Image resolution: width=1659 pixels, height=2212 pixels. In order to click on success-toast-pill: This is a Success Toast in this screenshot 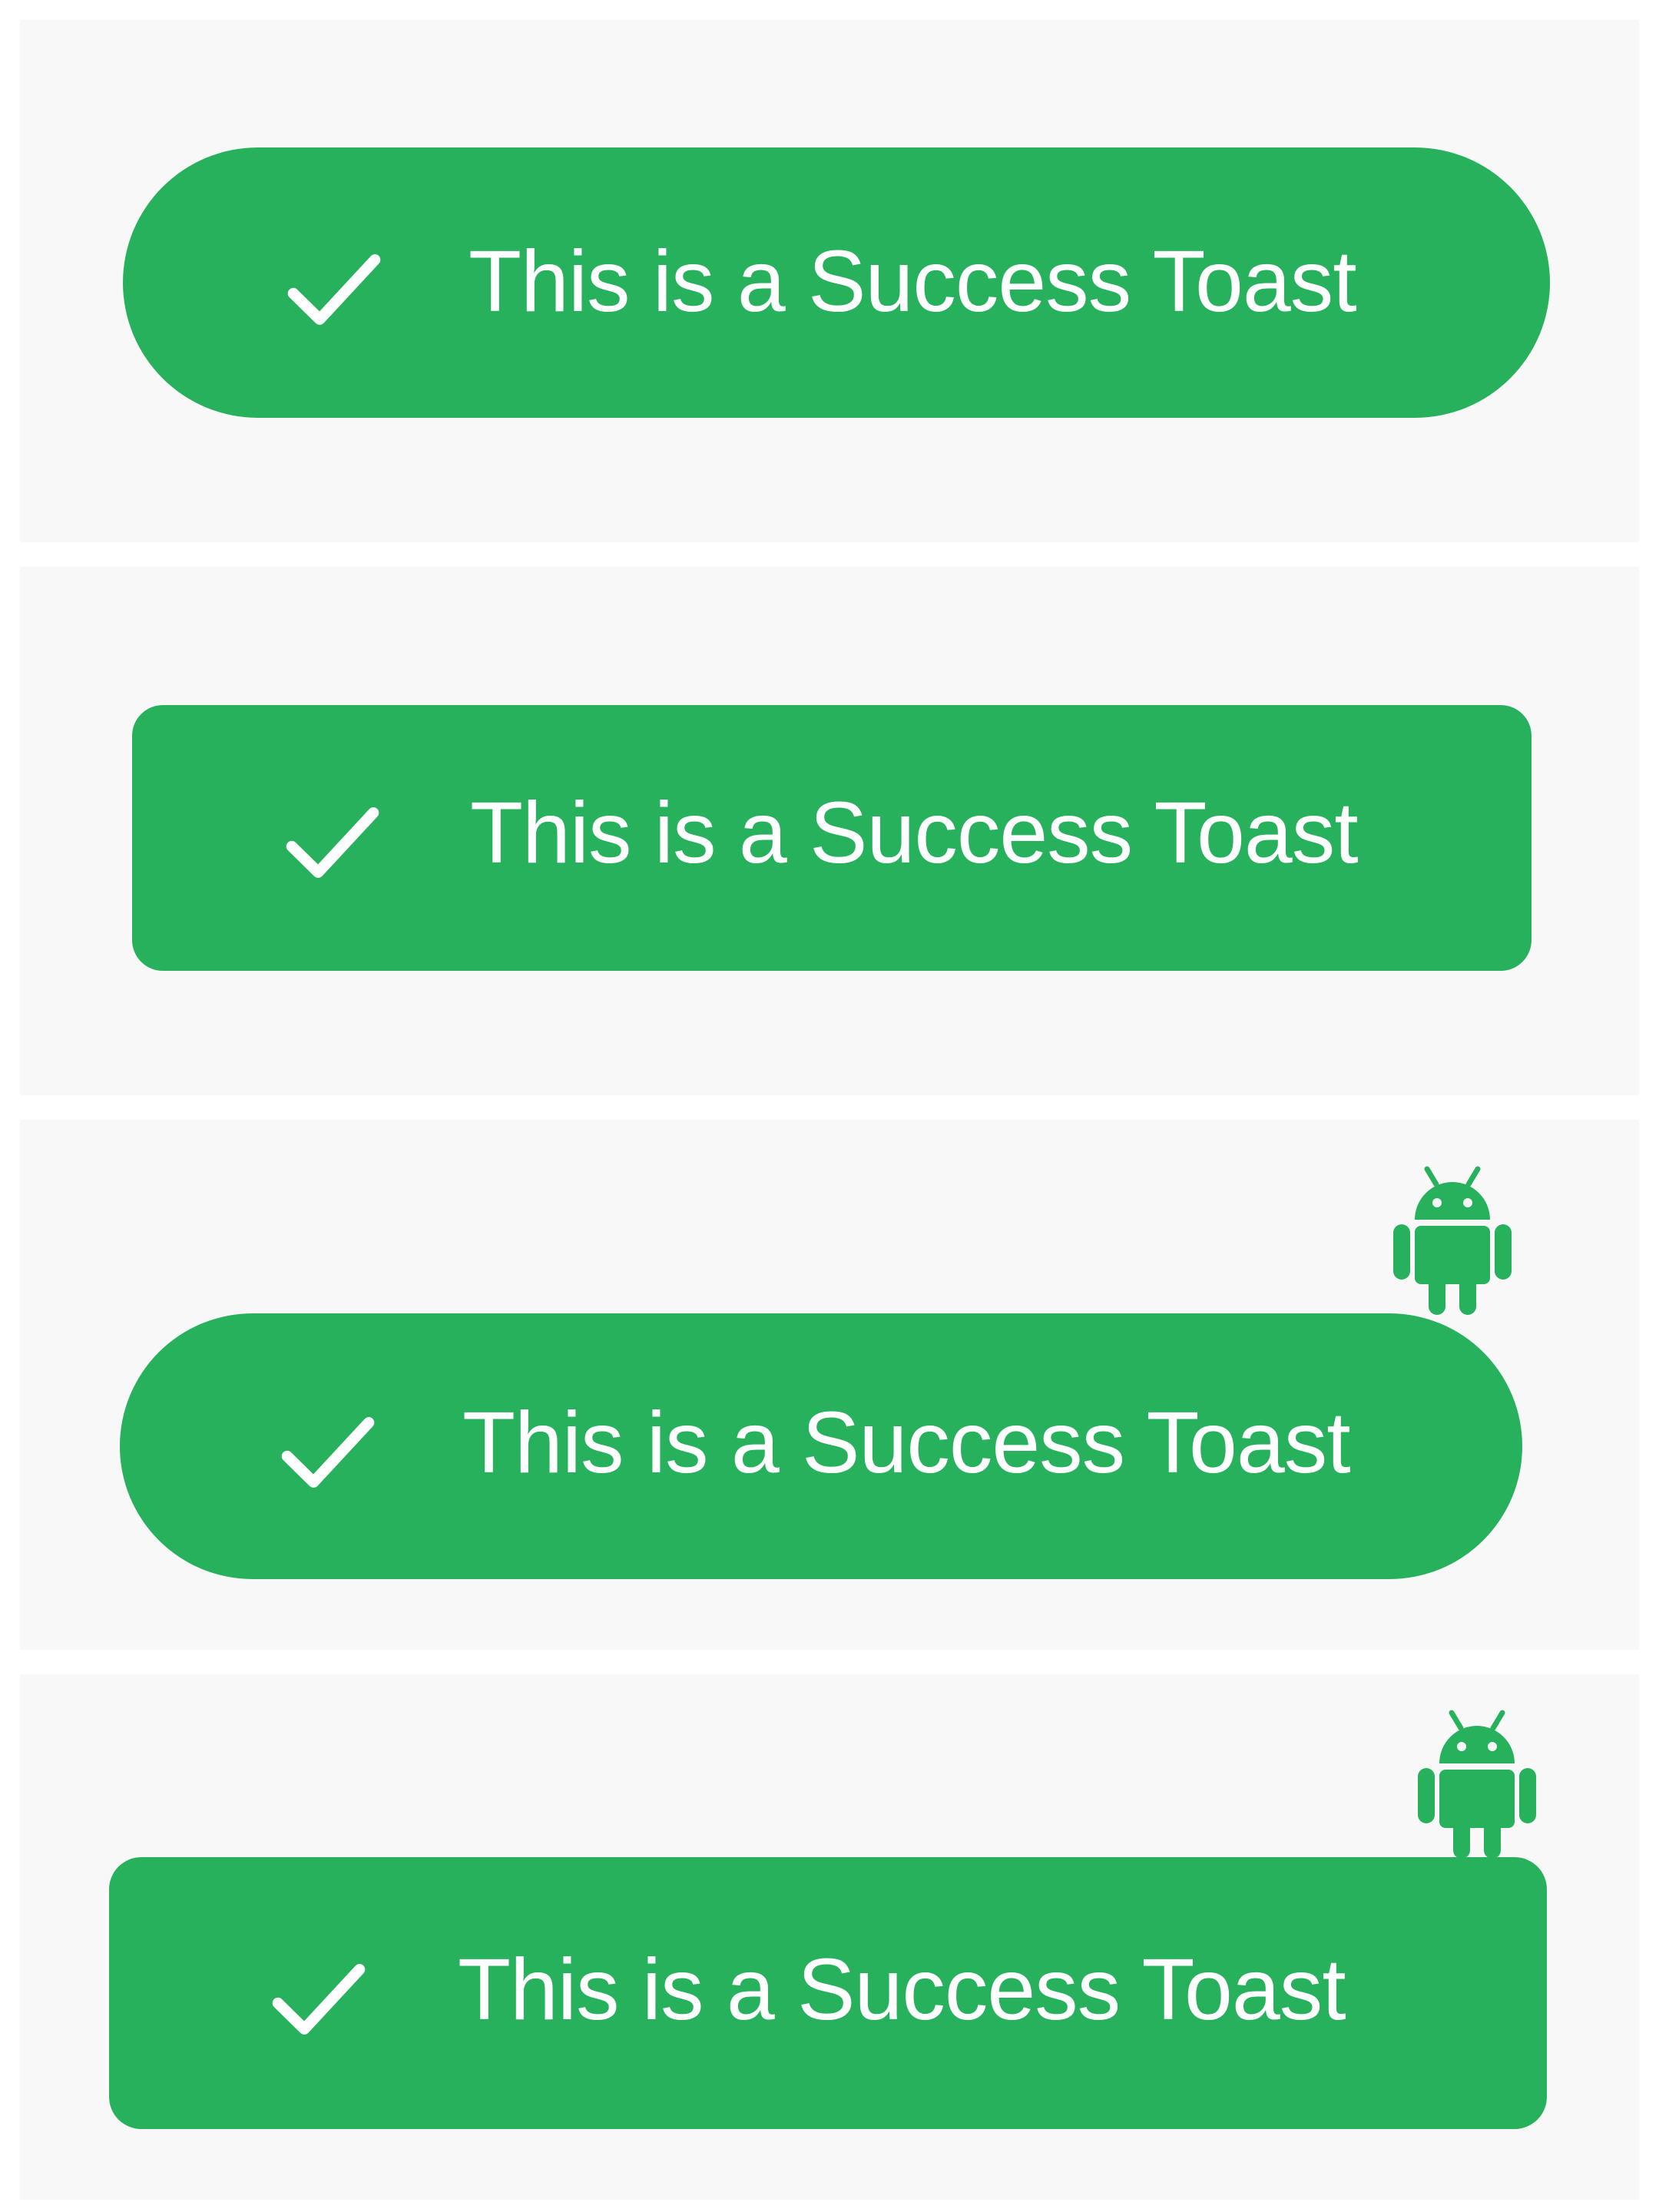, I will do `click(837, 282)`.